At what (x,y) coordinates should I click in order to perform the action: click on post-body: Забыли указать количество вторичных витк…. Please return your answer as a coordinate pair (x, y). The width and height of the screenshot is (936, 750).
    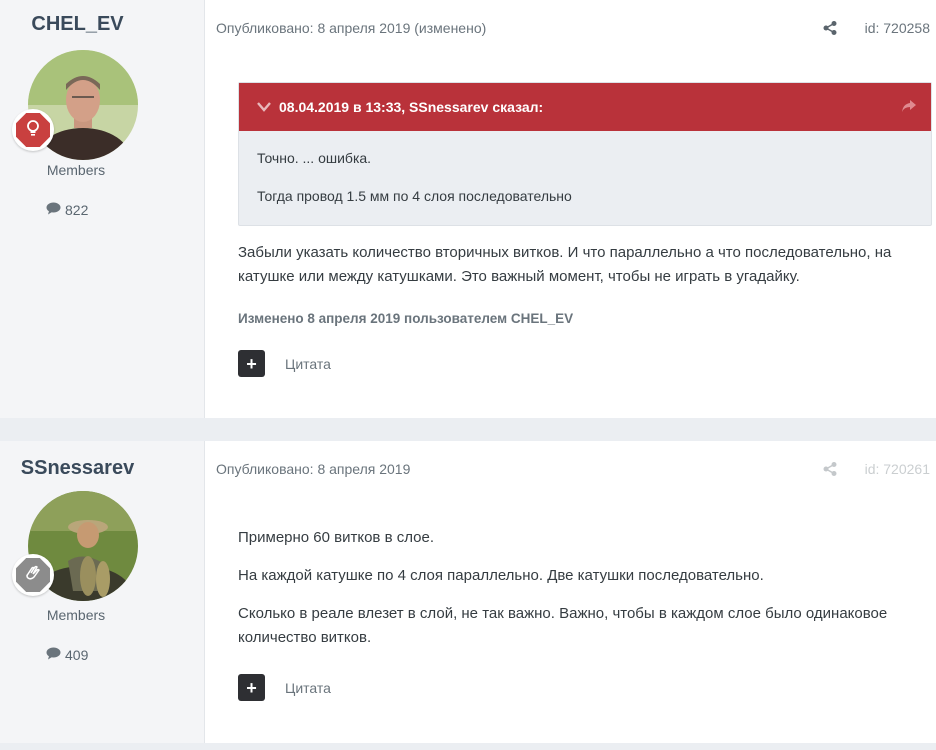
    Looking at the image, I should click on (587, 265).